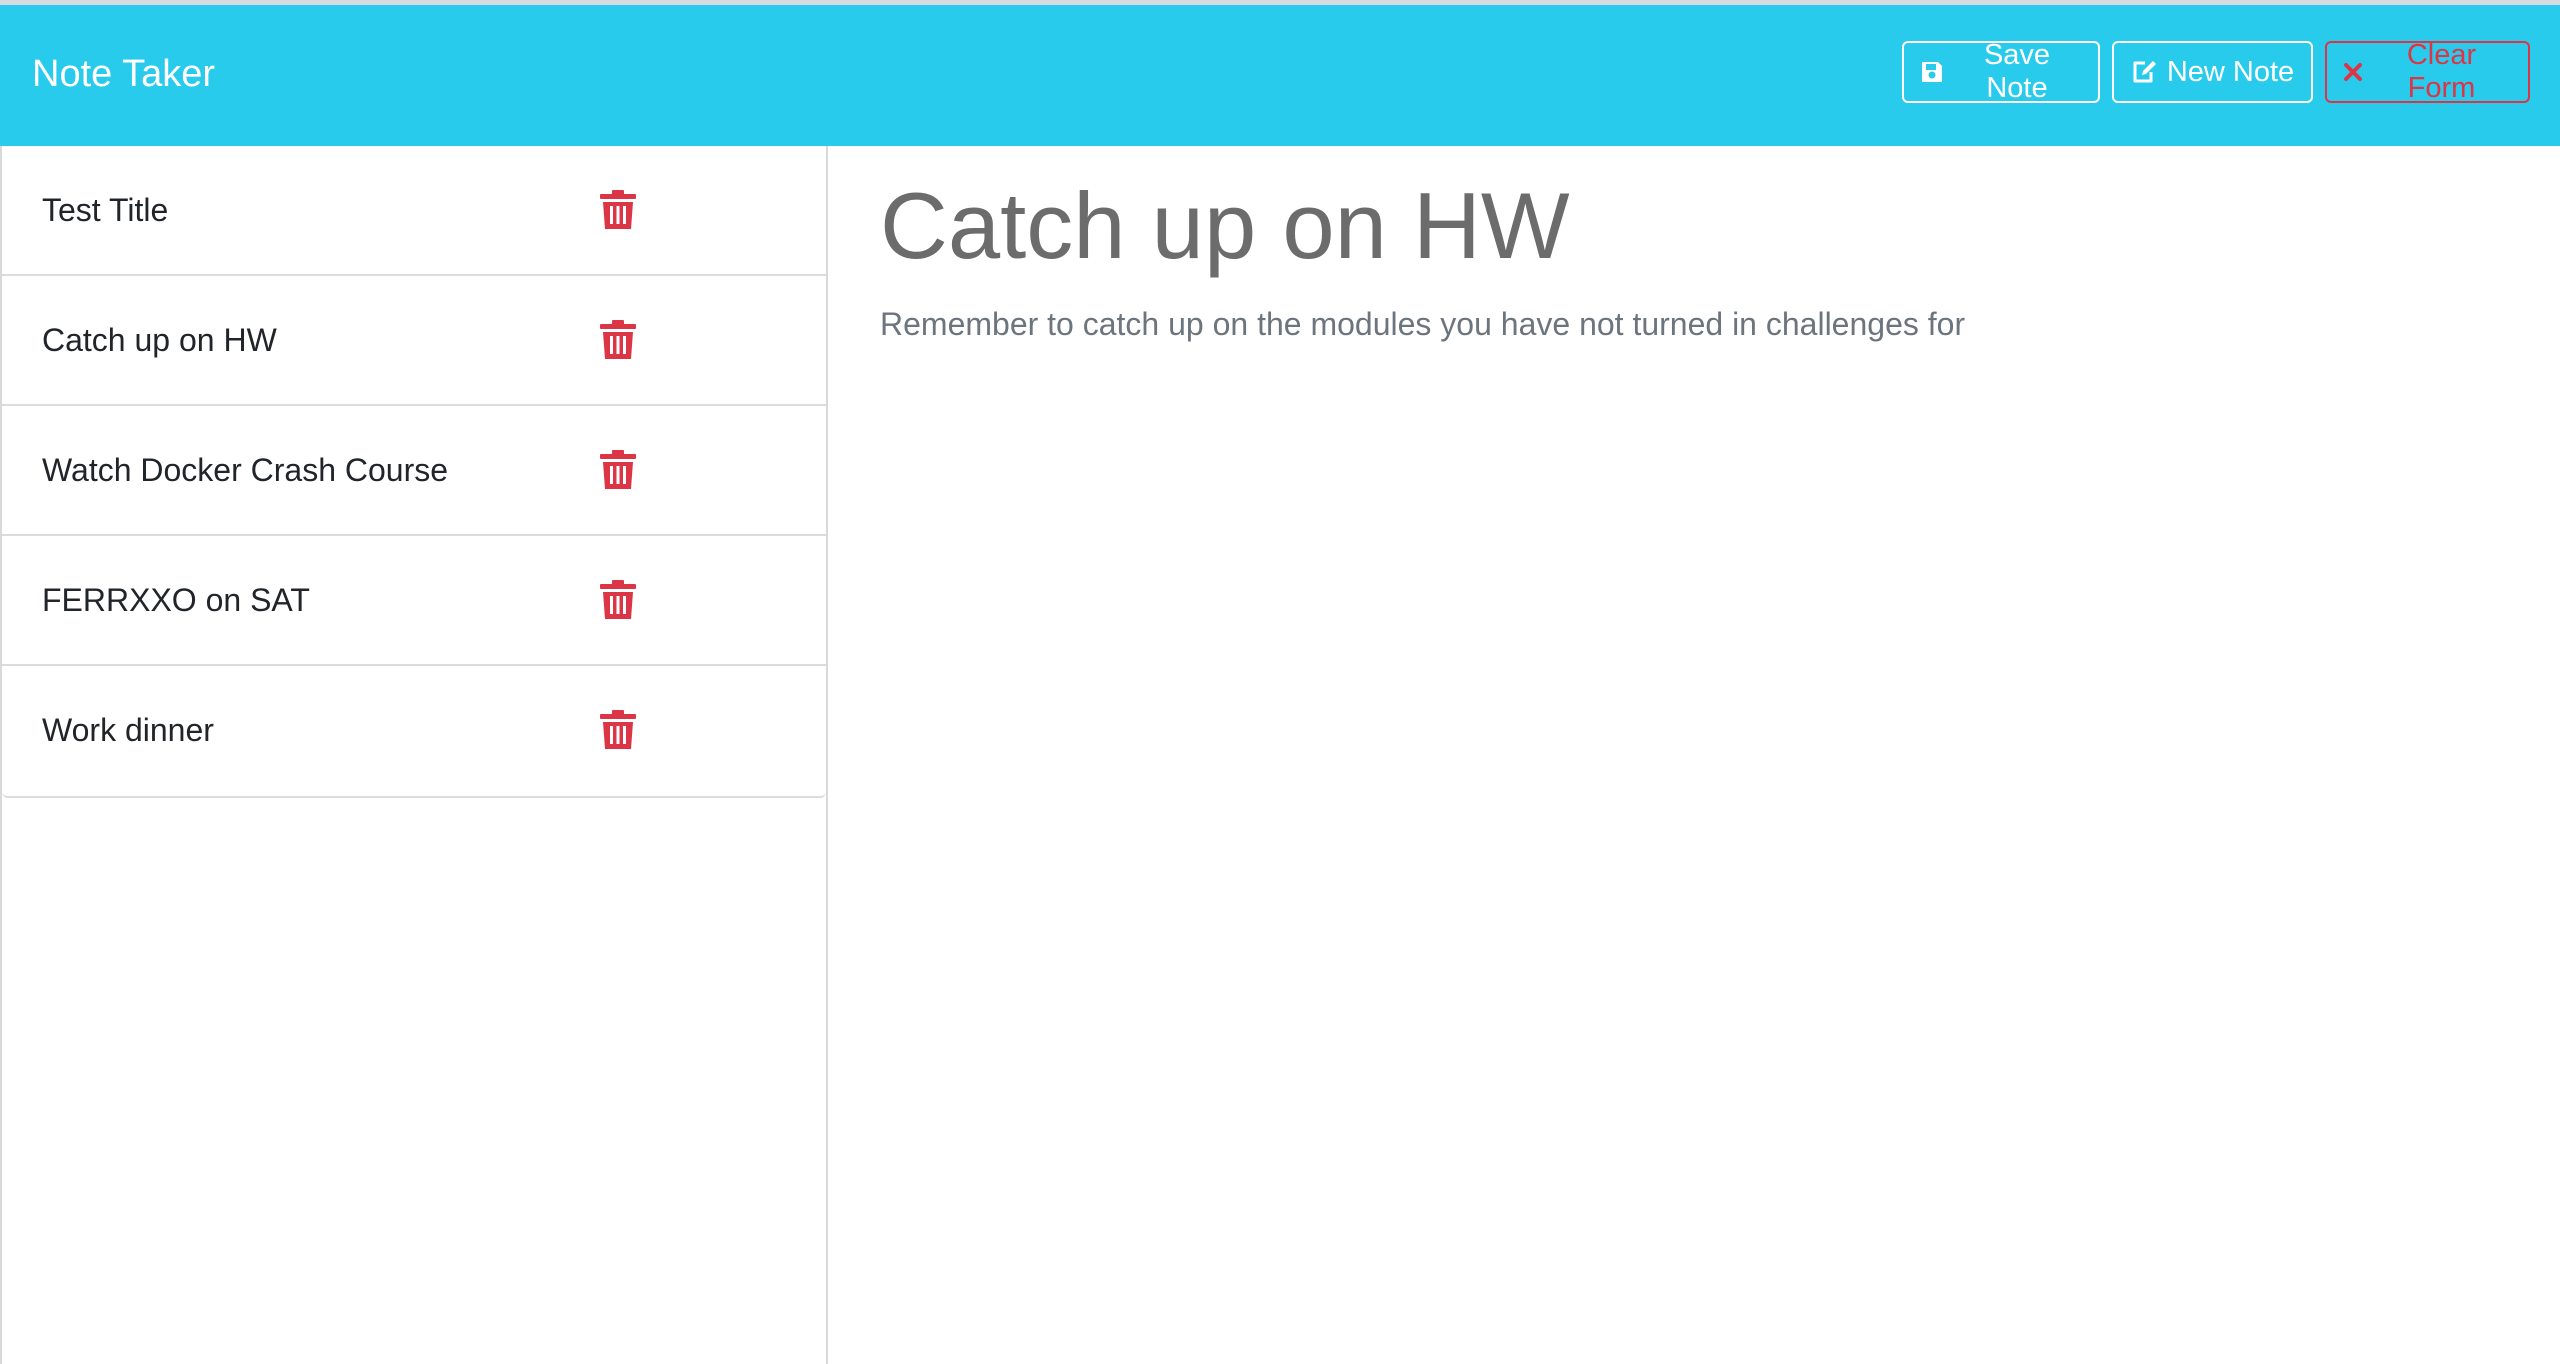  I want to click on list-item: FERRXXO on SAT, so click(414, 601).